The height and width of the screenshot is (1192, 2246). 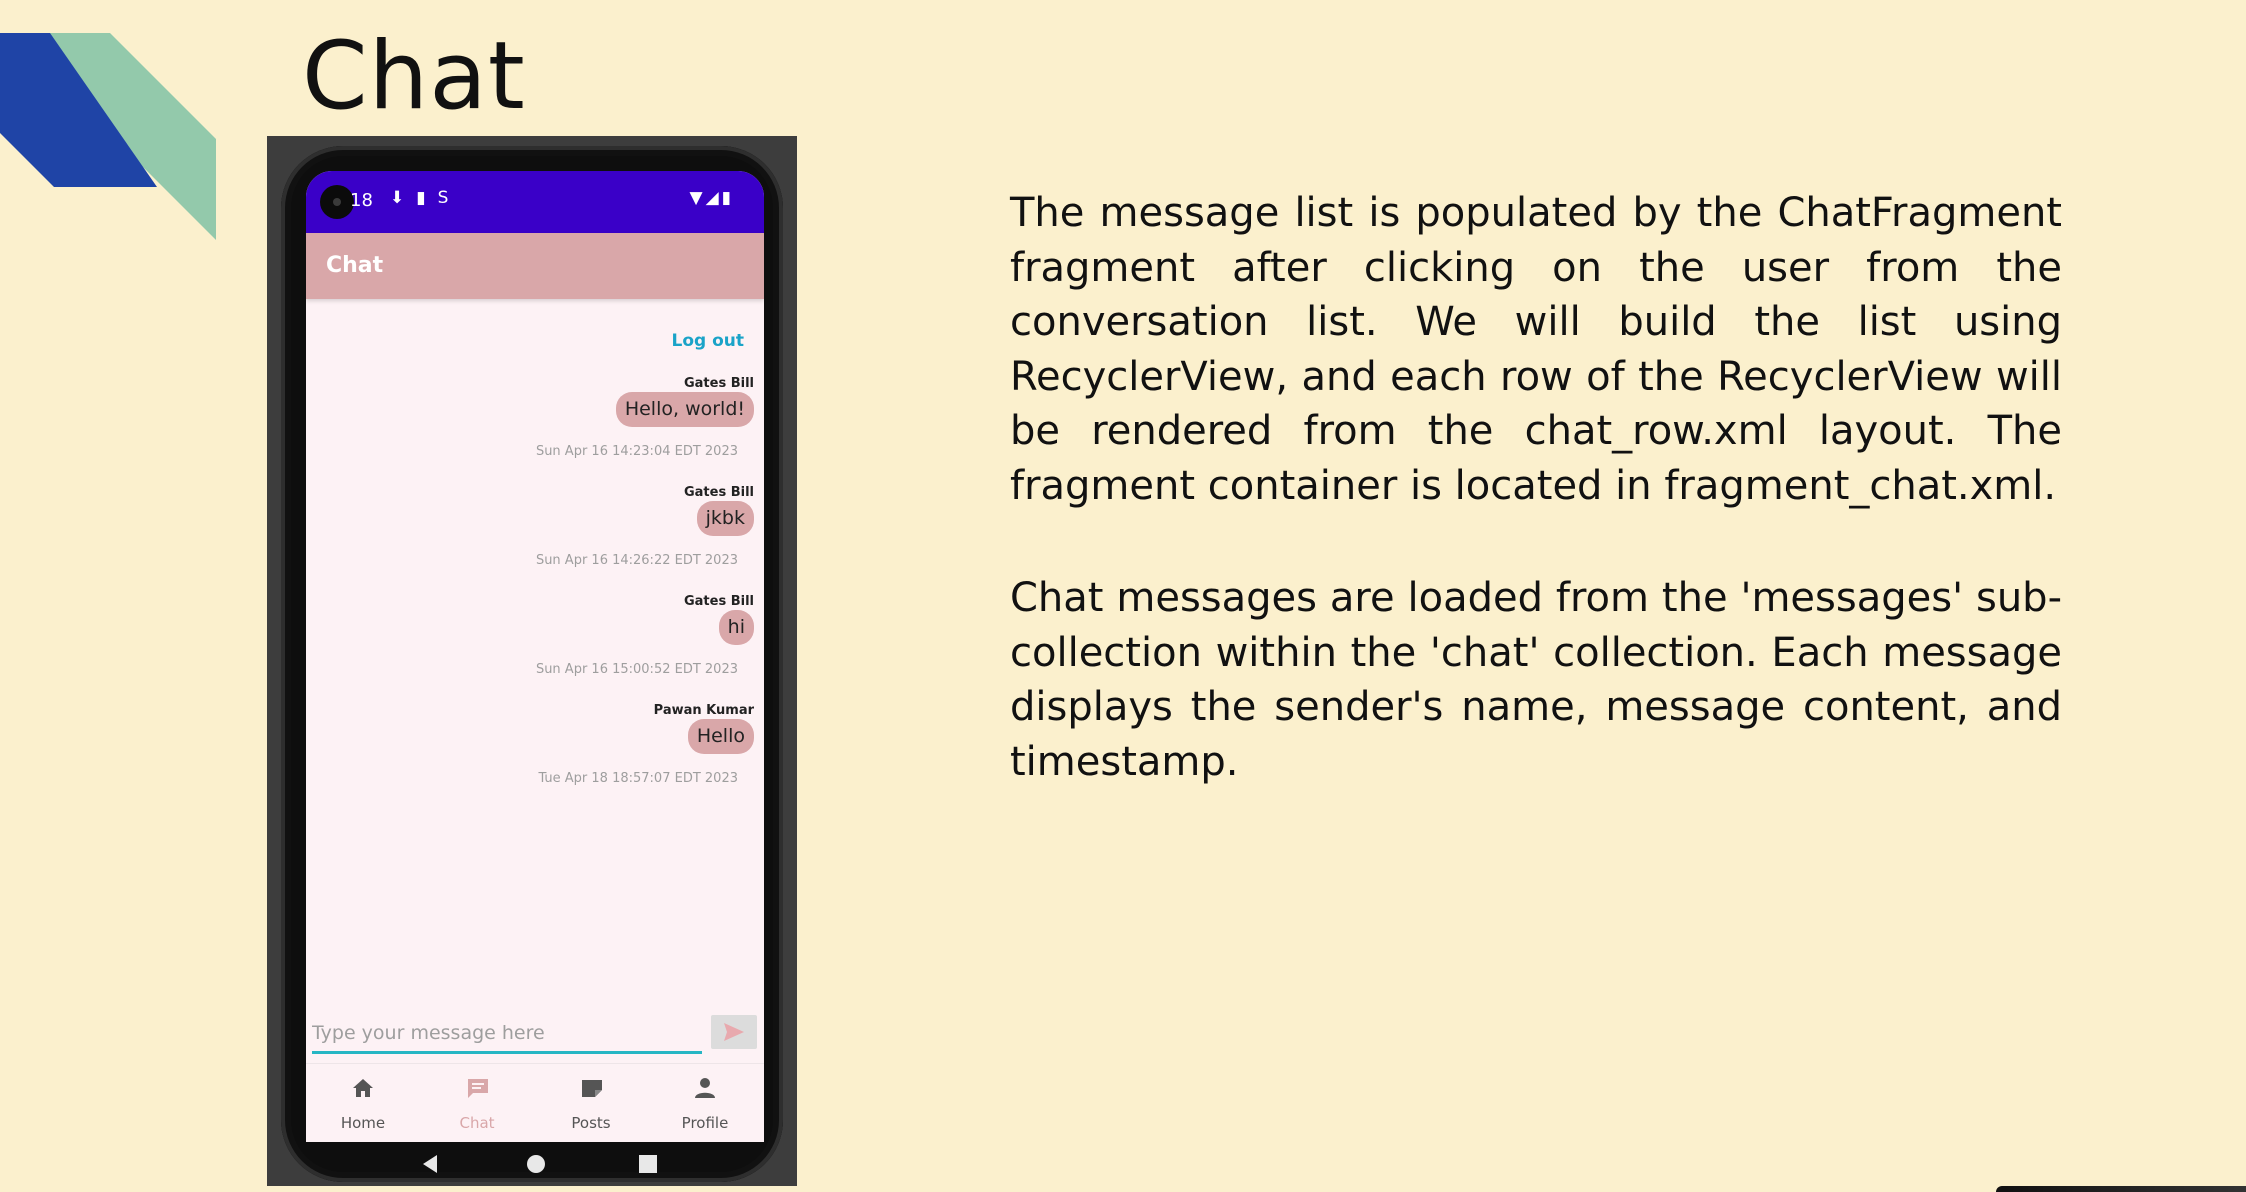 I want to click on nav-item-home: Home, so click(x=363, y=1103).